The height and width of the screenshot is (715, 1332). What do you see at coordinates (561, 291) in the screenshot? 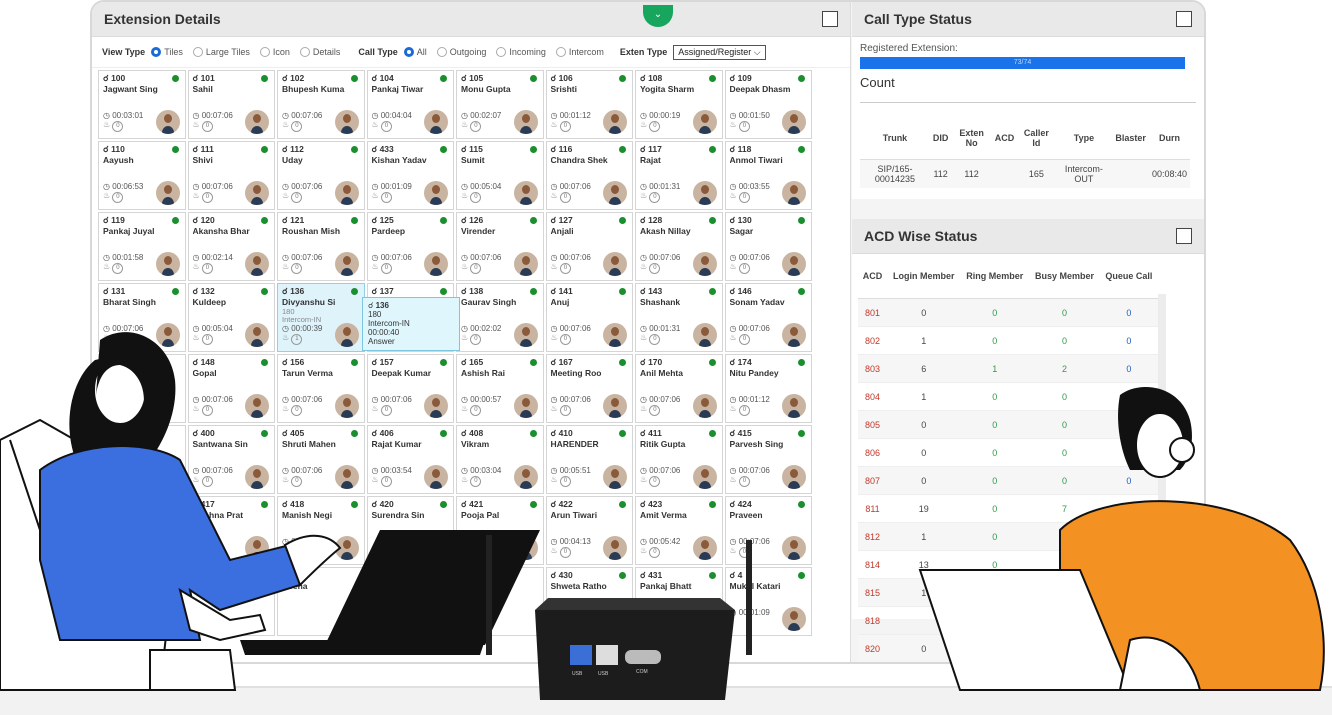
I see `tile-ext-row: ☌ 141` at bounding box center [561, 291].